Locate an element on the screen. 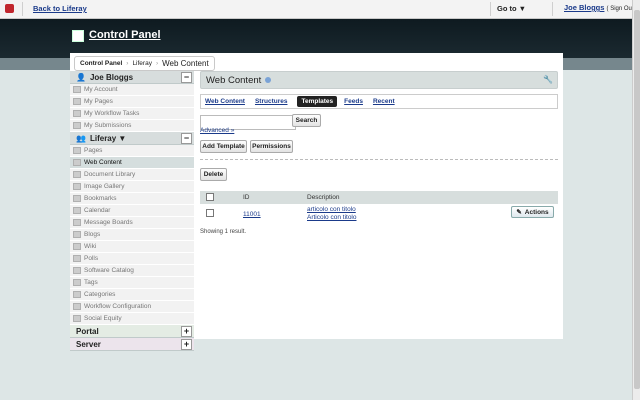 This screenshot has height=400, width=640. sidebar-item-calendar: Calendar is located at coordinates (132, 211).